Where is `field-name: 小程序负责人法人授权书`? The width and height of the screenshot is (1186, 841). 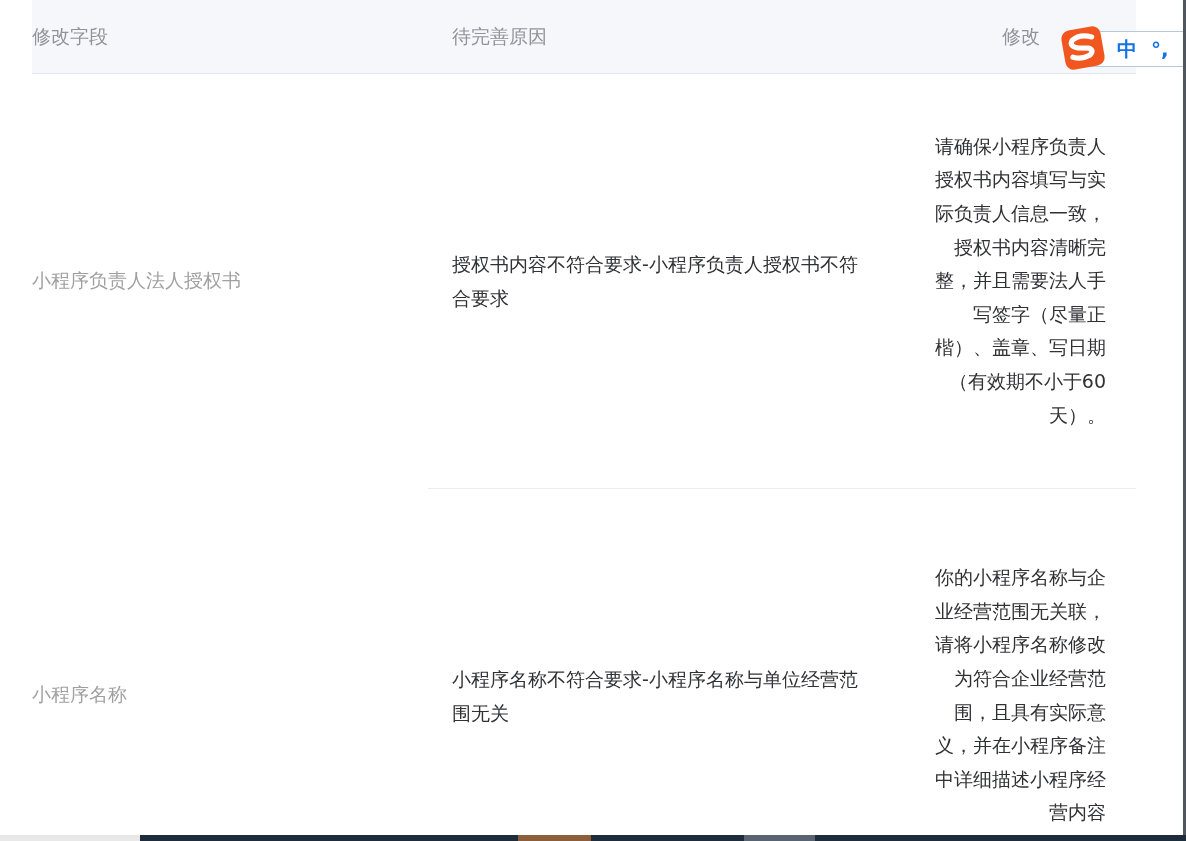 field-name: 小程序负责人法人授权书 is located at coordinates (136, 280).